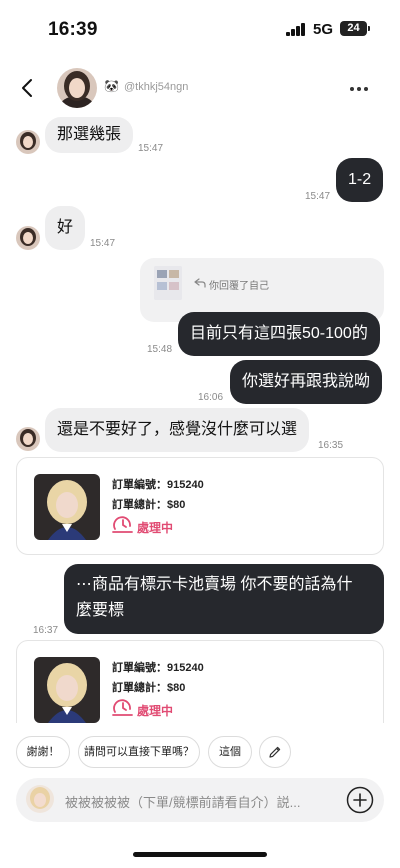  I want to click on my-avatar, so click(40, 799).